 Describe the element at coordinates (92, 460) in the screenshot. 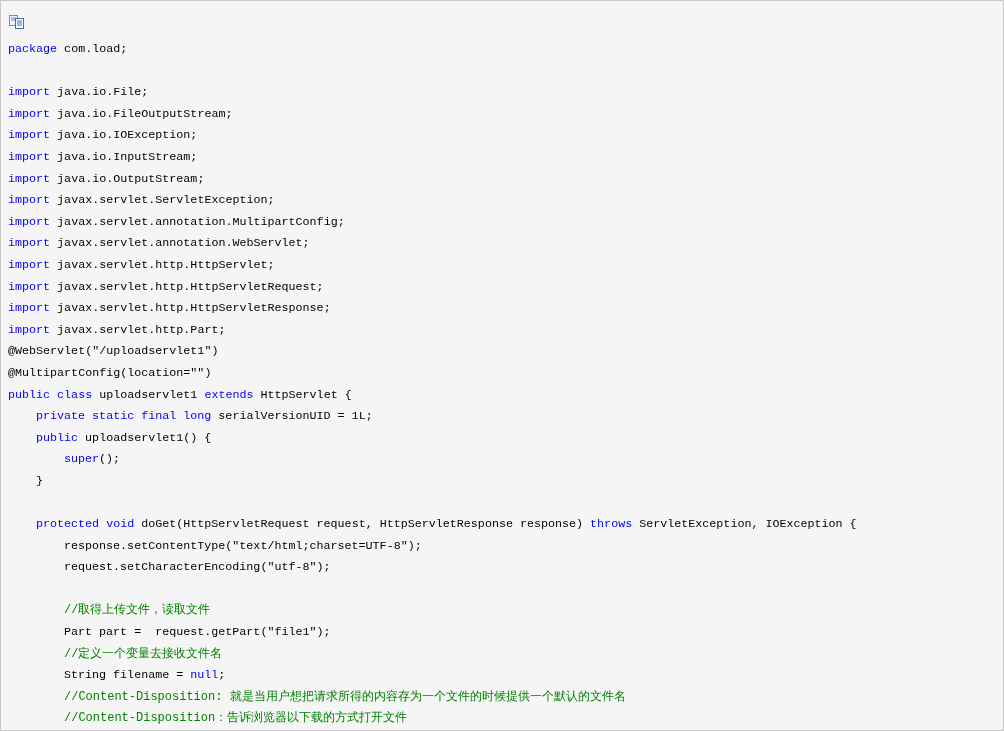

I see `code-line: super();` at that location.